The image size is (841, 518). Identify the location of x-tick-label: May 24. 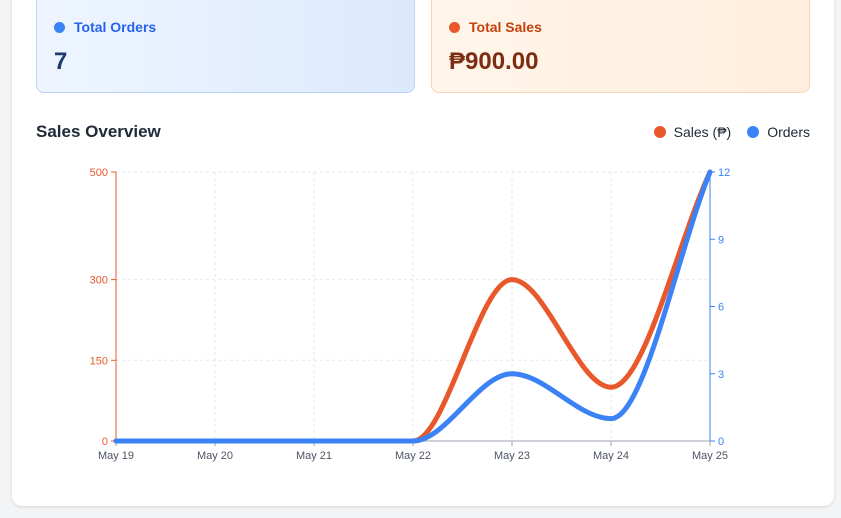
(611, 456).